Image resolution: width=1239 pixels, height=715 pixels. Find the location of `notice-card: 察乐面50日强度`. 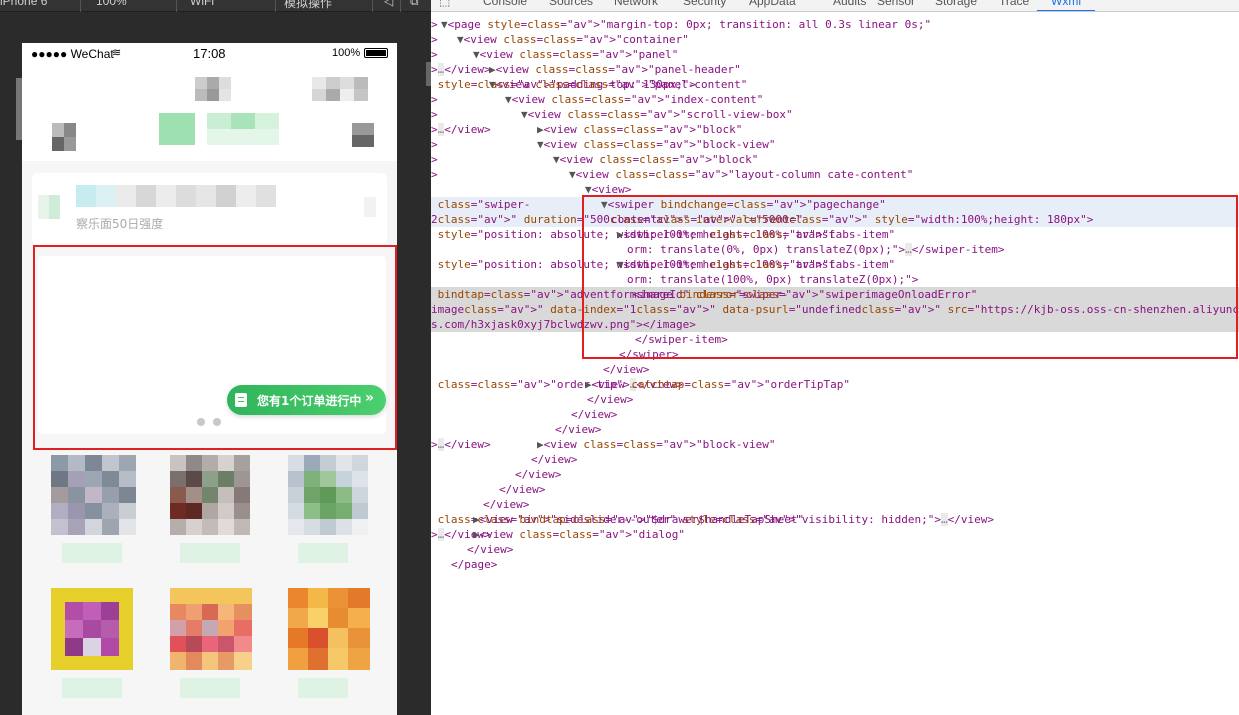

notice-card: 察乐面50日强度 is located at coordinates (209, 209).